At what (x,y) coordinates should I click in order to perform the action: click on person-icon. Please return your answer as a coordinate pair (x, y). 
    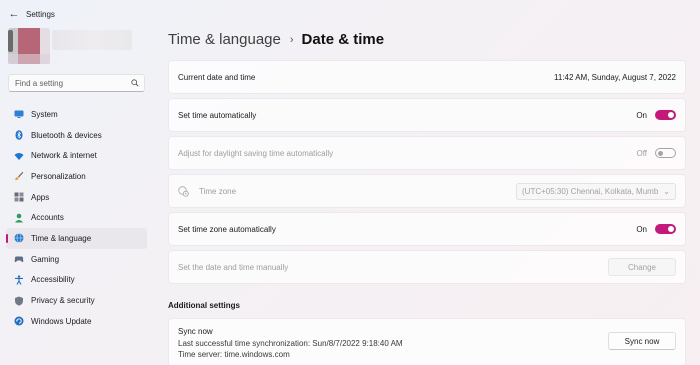
    Looking at the image, I should click on (19, 218).